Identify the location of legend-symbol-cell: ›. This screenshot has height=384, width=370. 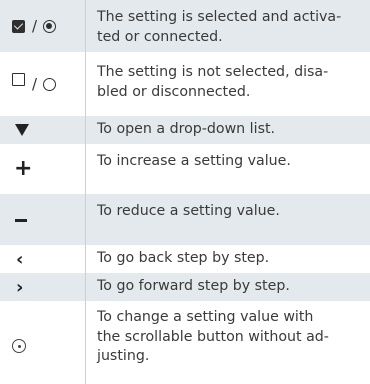
(42, 287).